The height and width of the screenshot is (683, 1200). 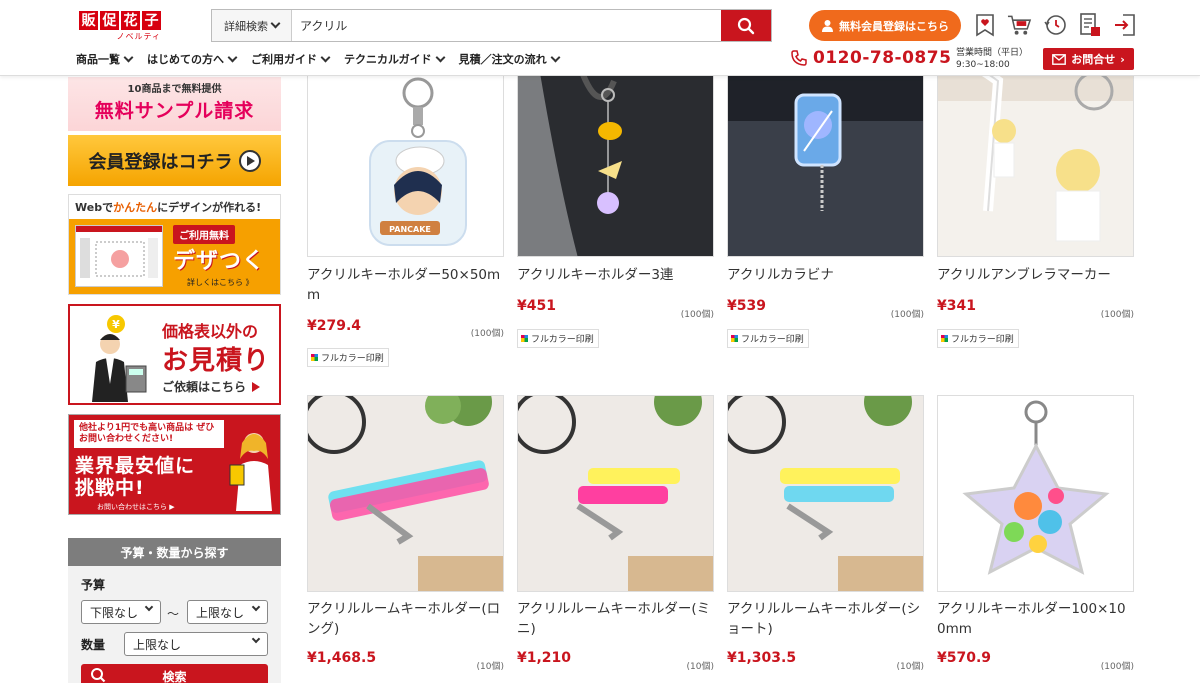 What do you see at coordinates (615, 275) in the screenshot?
I see `product-name: アクリルキーホルダー3連` at bounding box center [615, 275].